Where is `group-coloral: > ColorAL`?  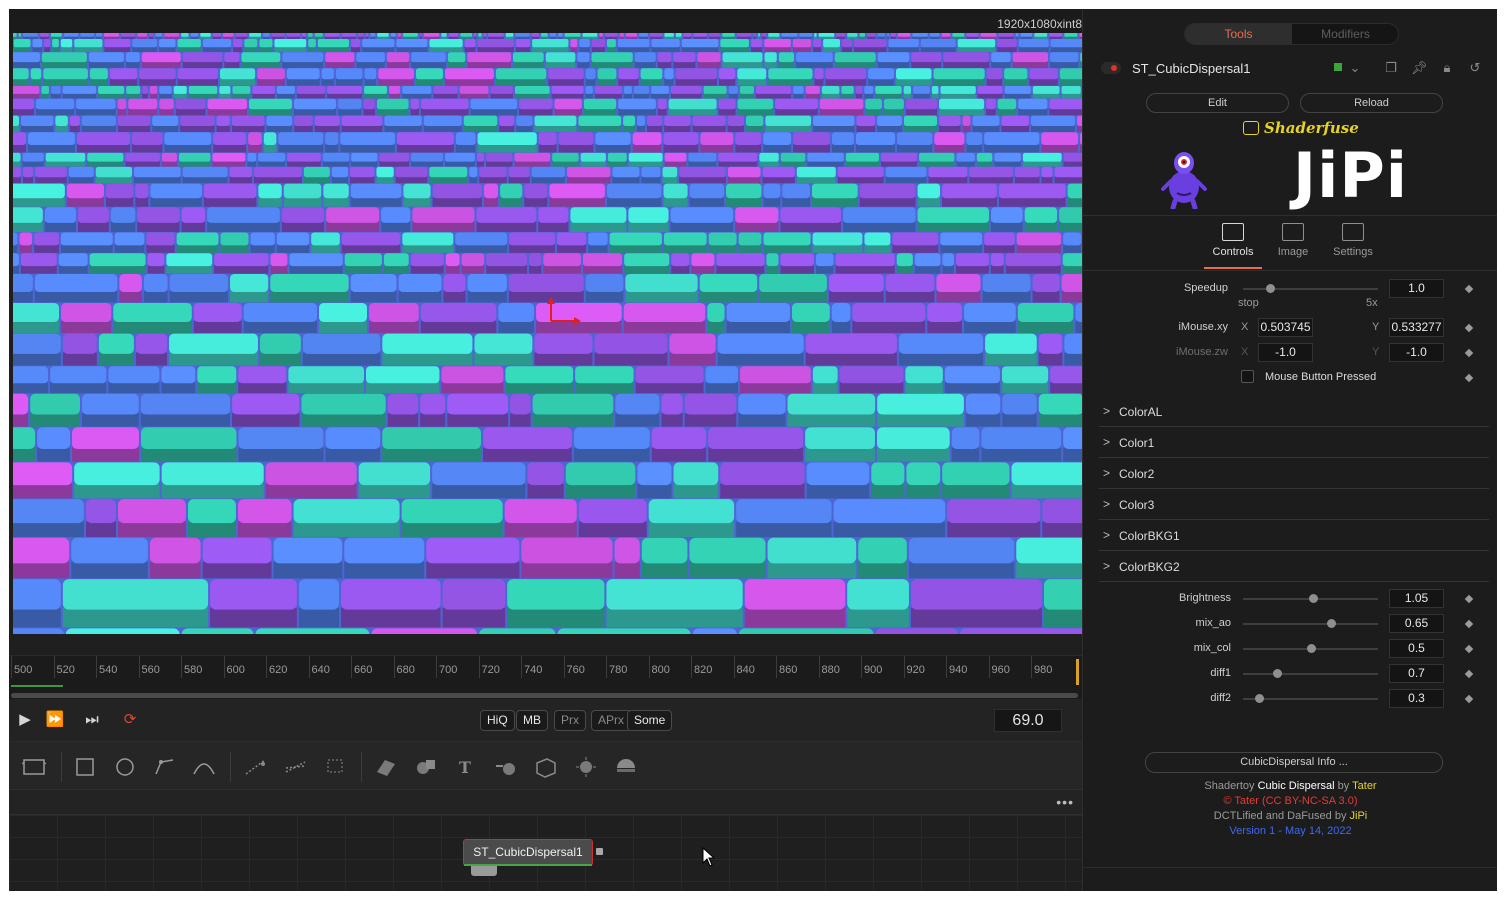 group-coloral: > ColorAL is located at coordinates (1294, 411).